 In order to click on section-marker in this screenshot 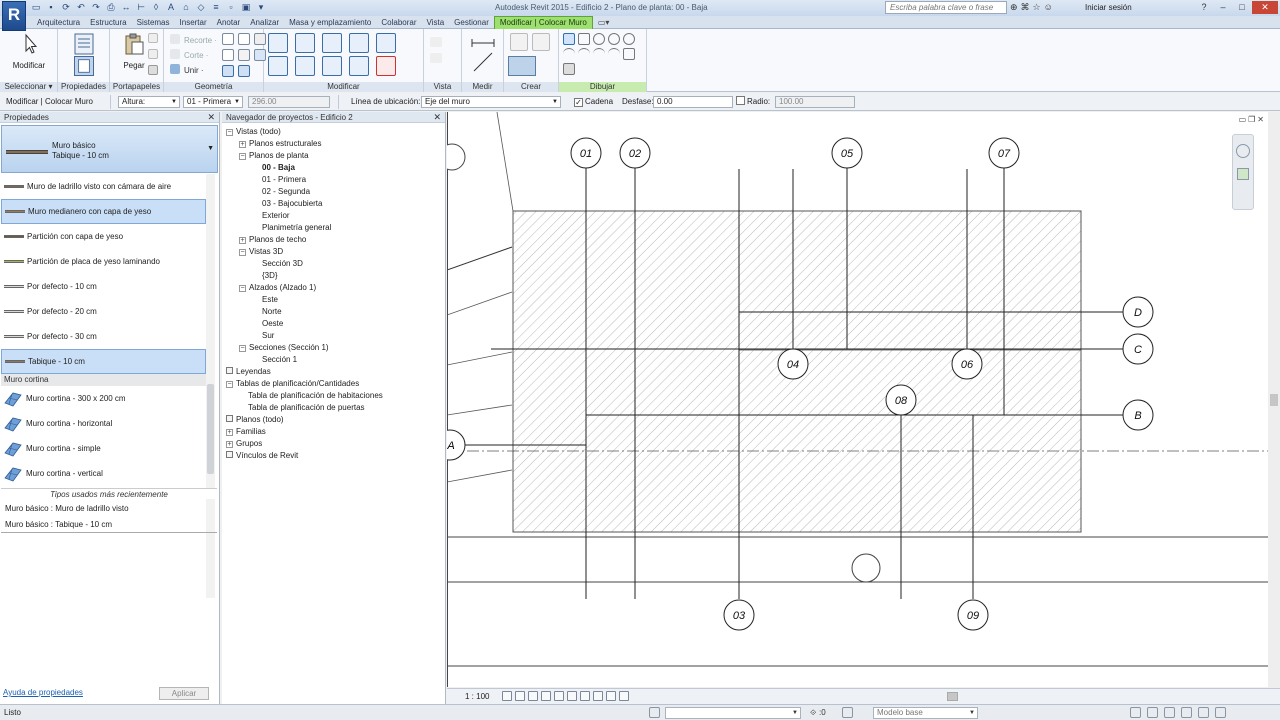, I will do `click(866, 568)`.